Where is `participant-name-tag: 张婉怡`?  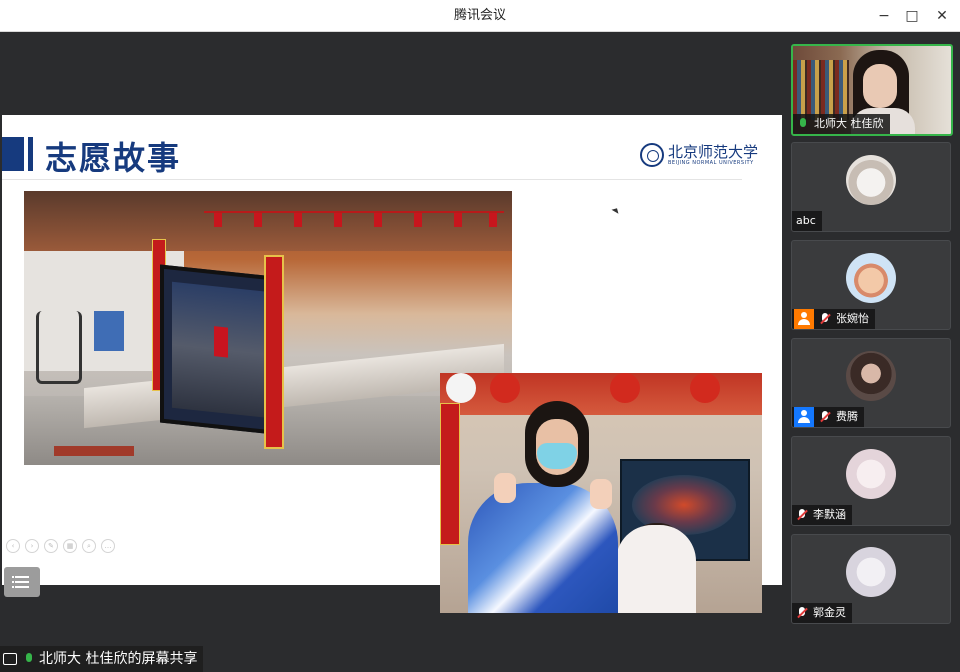 participant-name-tag: 张婉怡 is located at coordinates (833, 319).